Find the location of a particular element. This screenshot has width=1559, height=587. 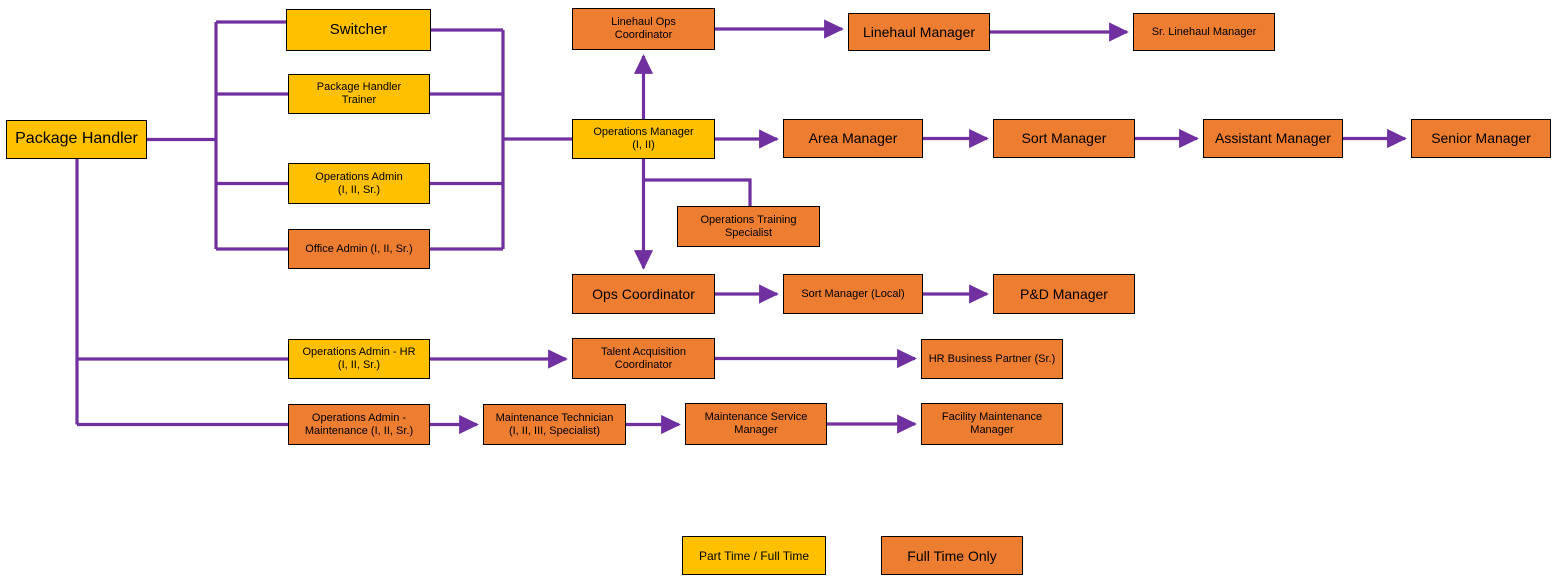

edge-opsmgr-to-ops-training-specialist is located at coordinates (697, 192).